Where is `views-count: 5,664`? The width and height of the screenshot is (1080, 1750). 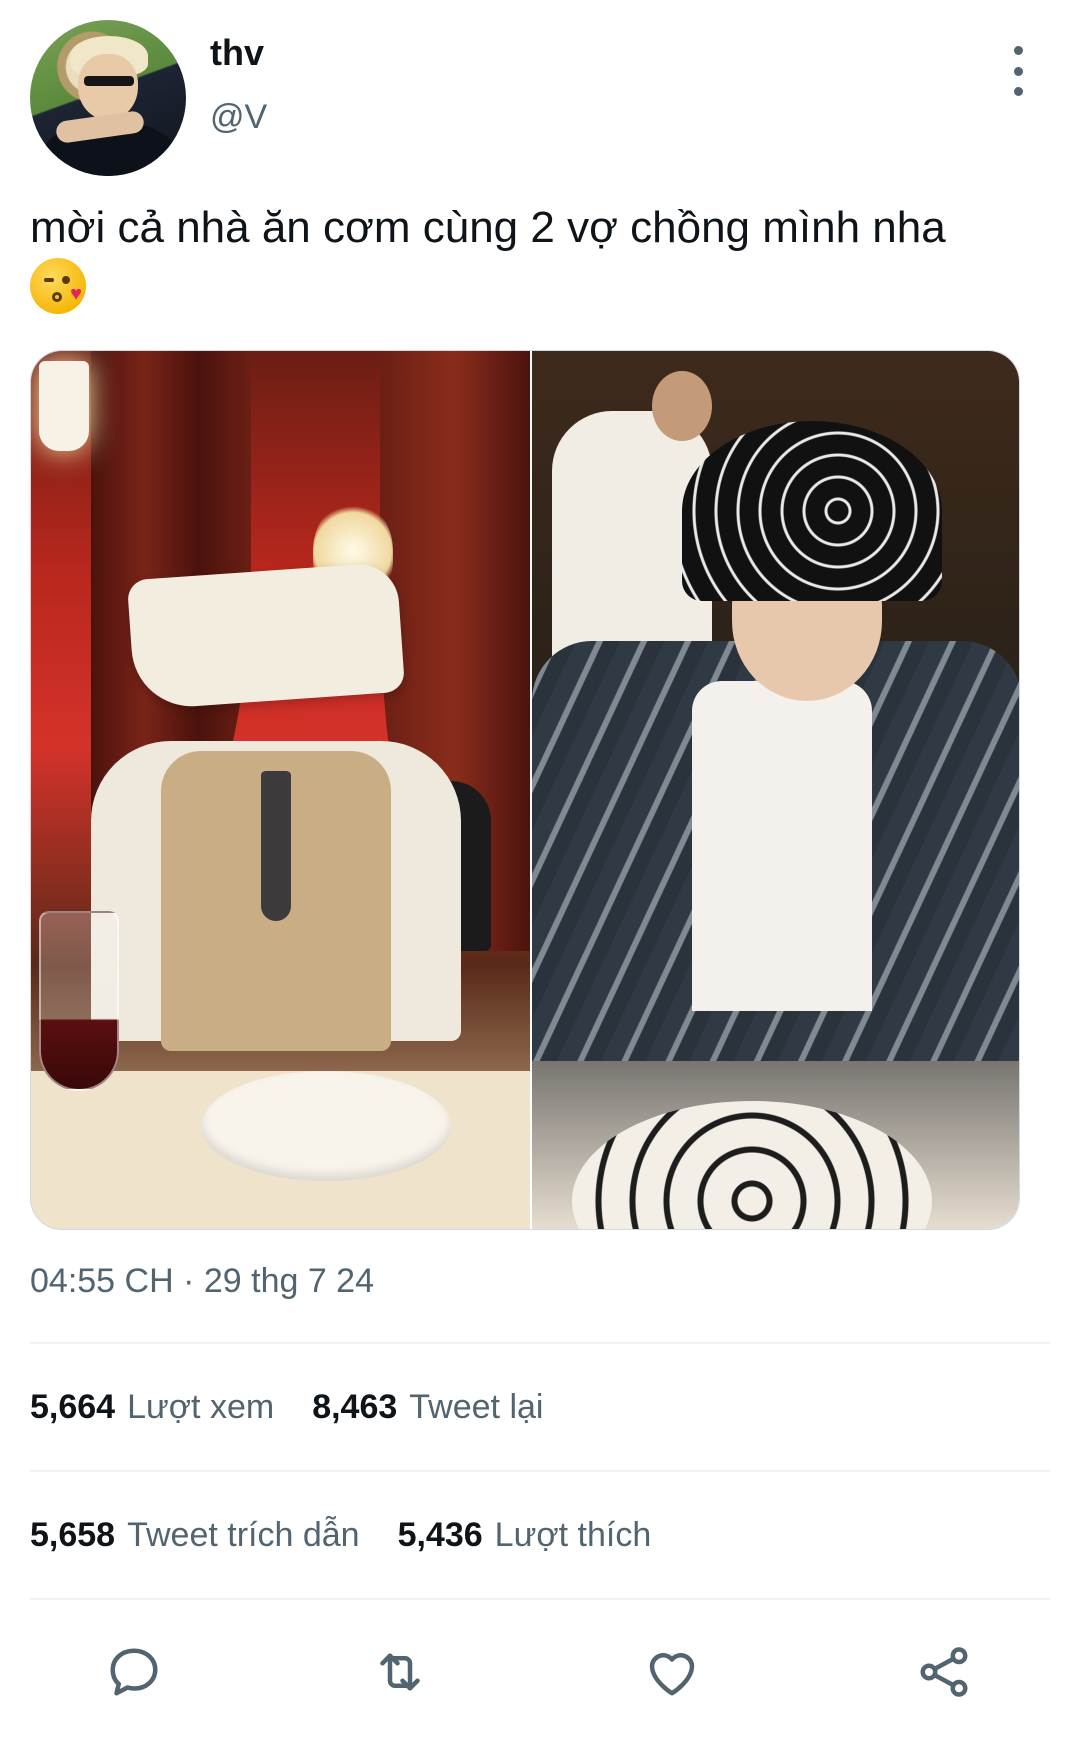 views-count: 5,664 is located at coordinates (73, 1407).